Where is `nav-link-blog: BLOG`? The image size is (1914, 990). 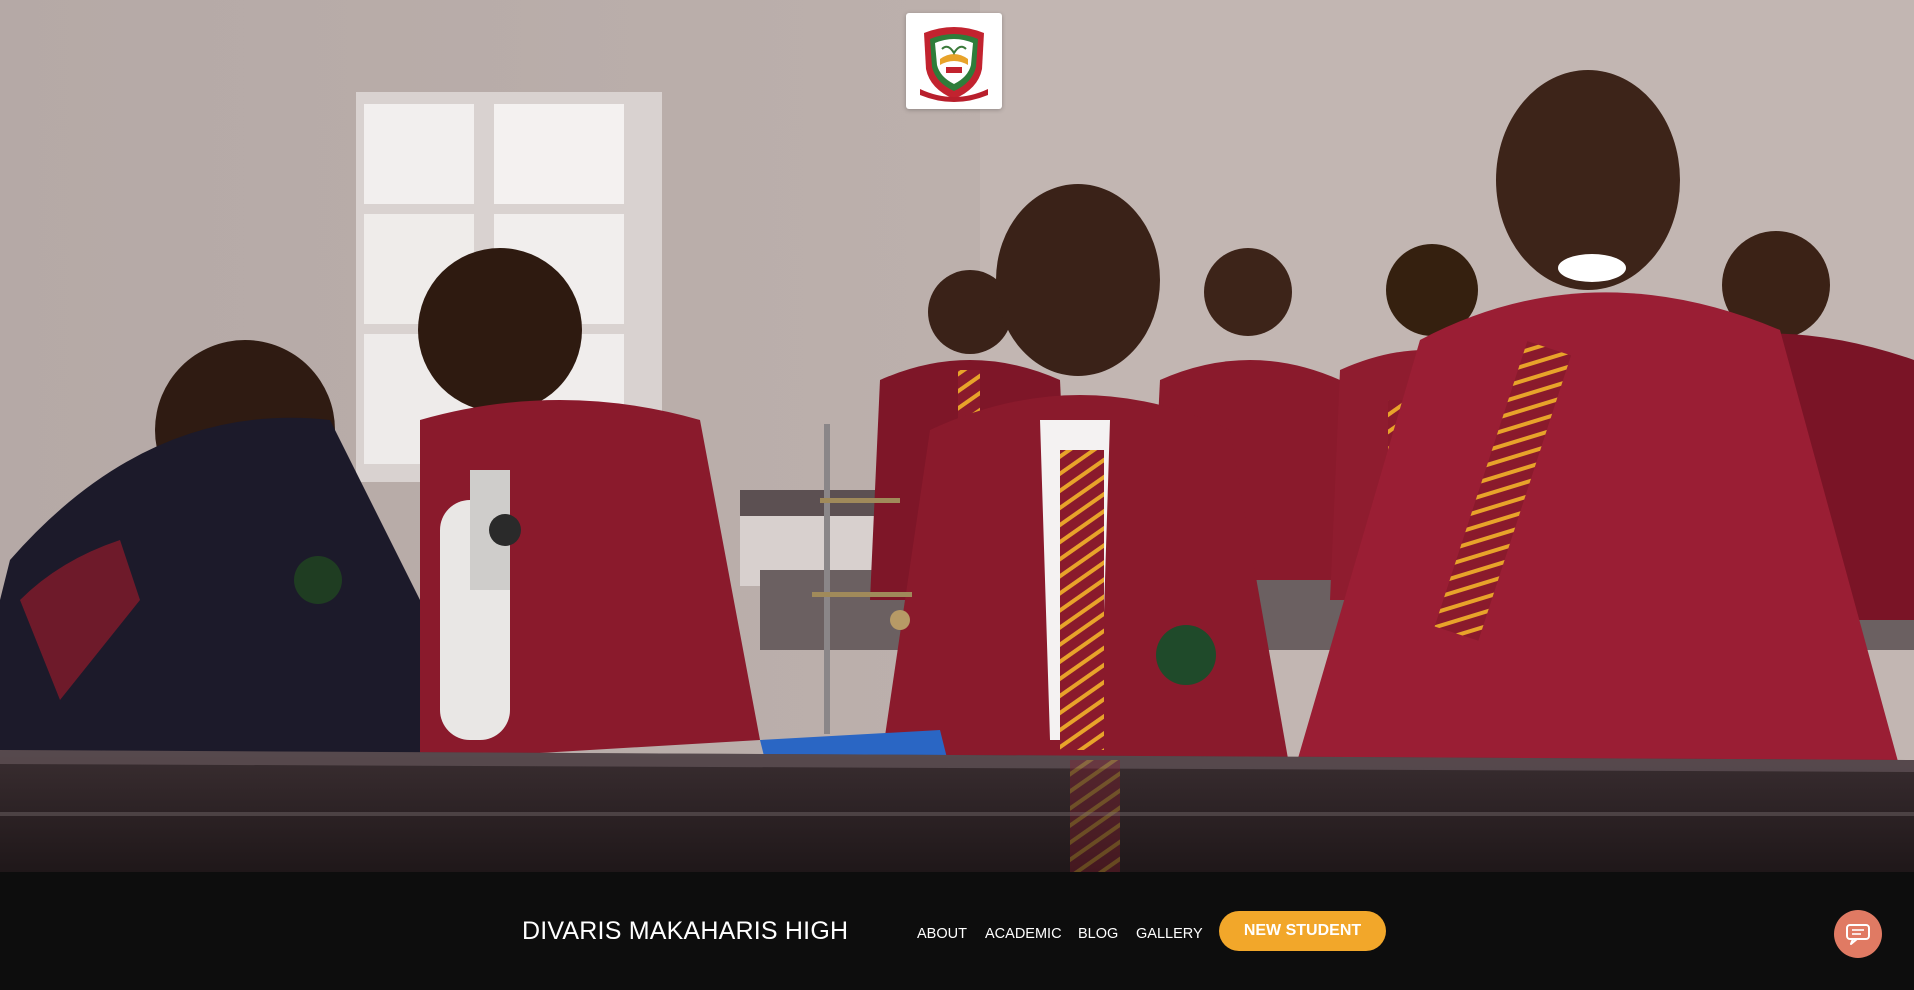
nav-link-blog: BLOG is located at coordinates (1098, 934).